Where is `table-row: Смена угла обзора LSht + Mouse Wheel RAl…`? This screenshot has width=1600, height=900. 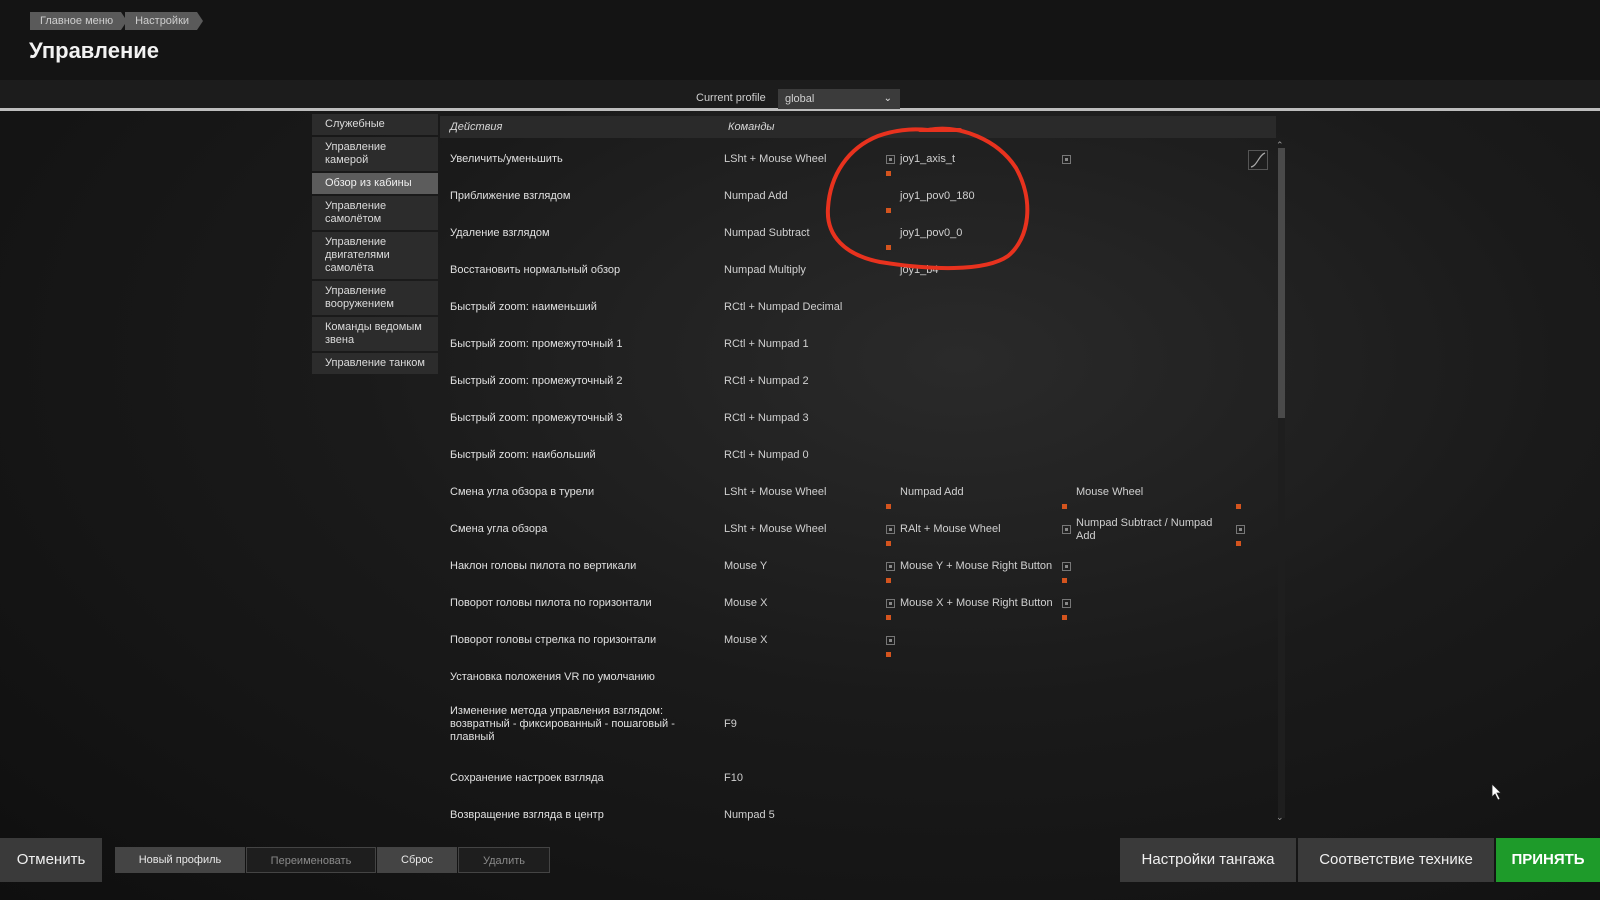 table-row: Смена угла обзора LSht + Mouse Wheel RAl… is located at coordinates (850, 529).